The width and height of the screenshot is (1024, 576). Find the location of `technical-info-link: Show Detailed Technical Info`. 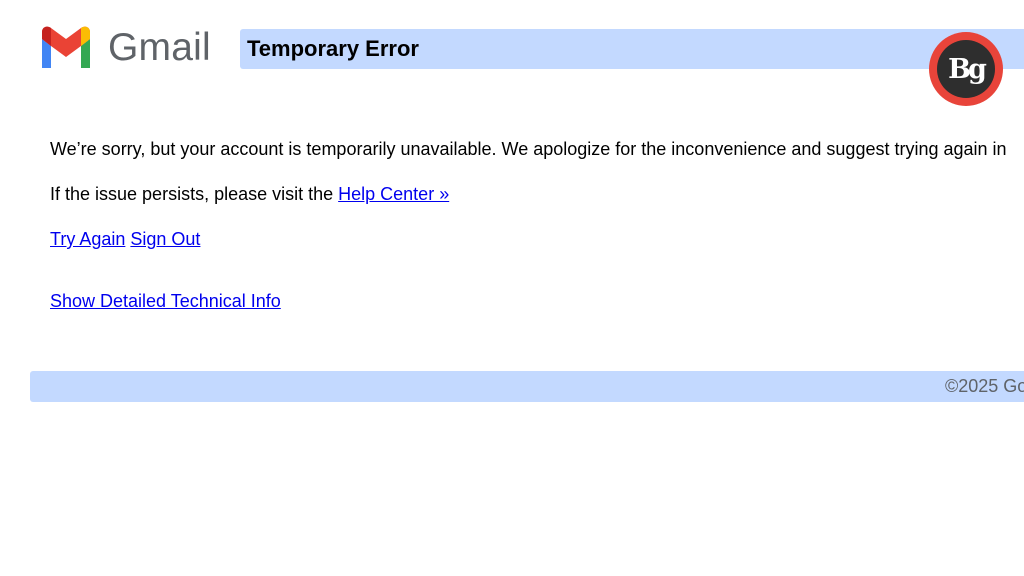

technical-info-link: Show Detailed Technical Info is located at coordinates (165, 301).